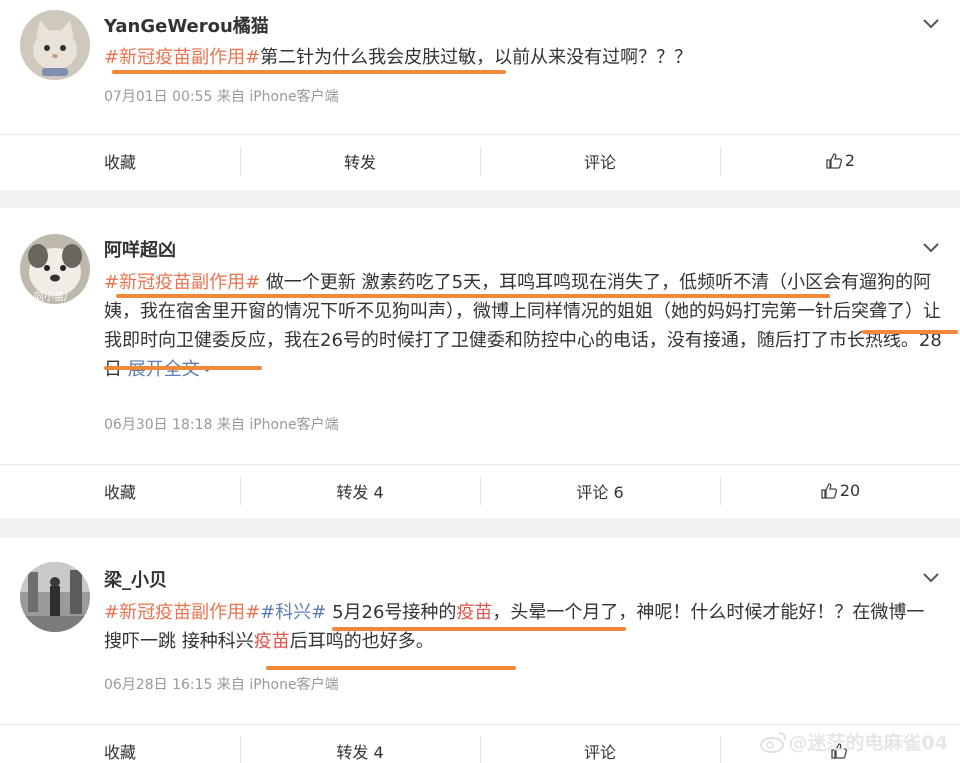 The image size is (960, 763). Describe the element at coordinates (51, 297) in the screenshot. I see `avatar-caption: 同小苗/` at that location.